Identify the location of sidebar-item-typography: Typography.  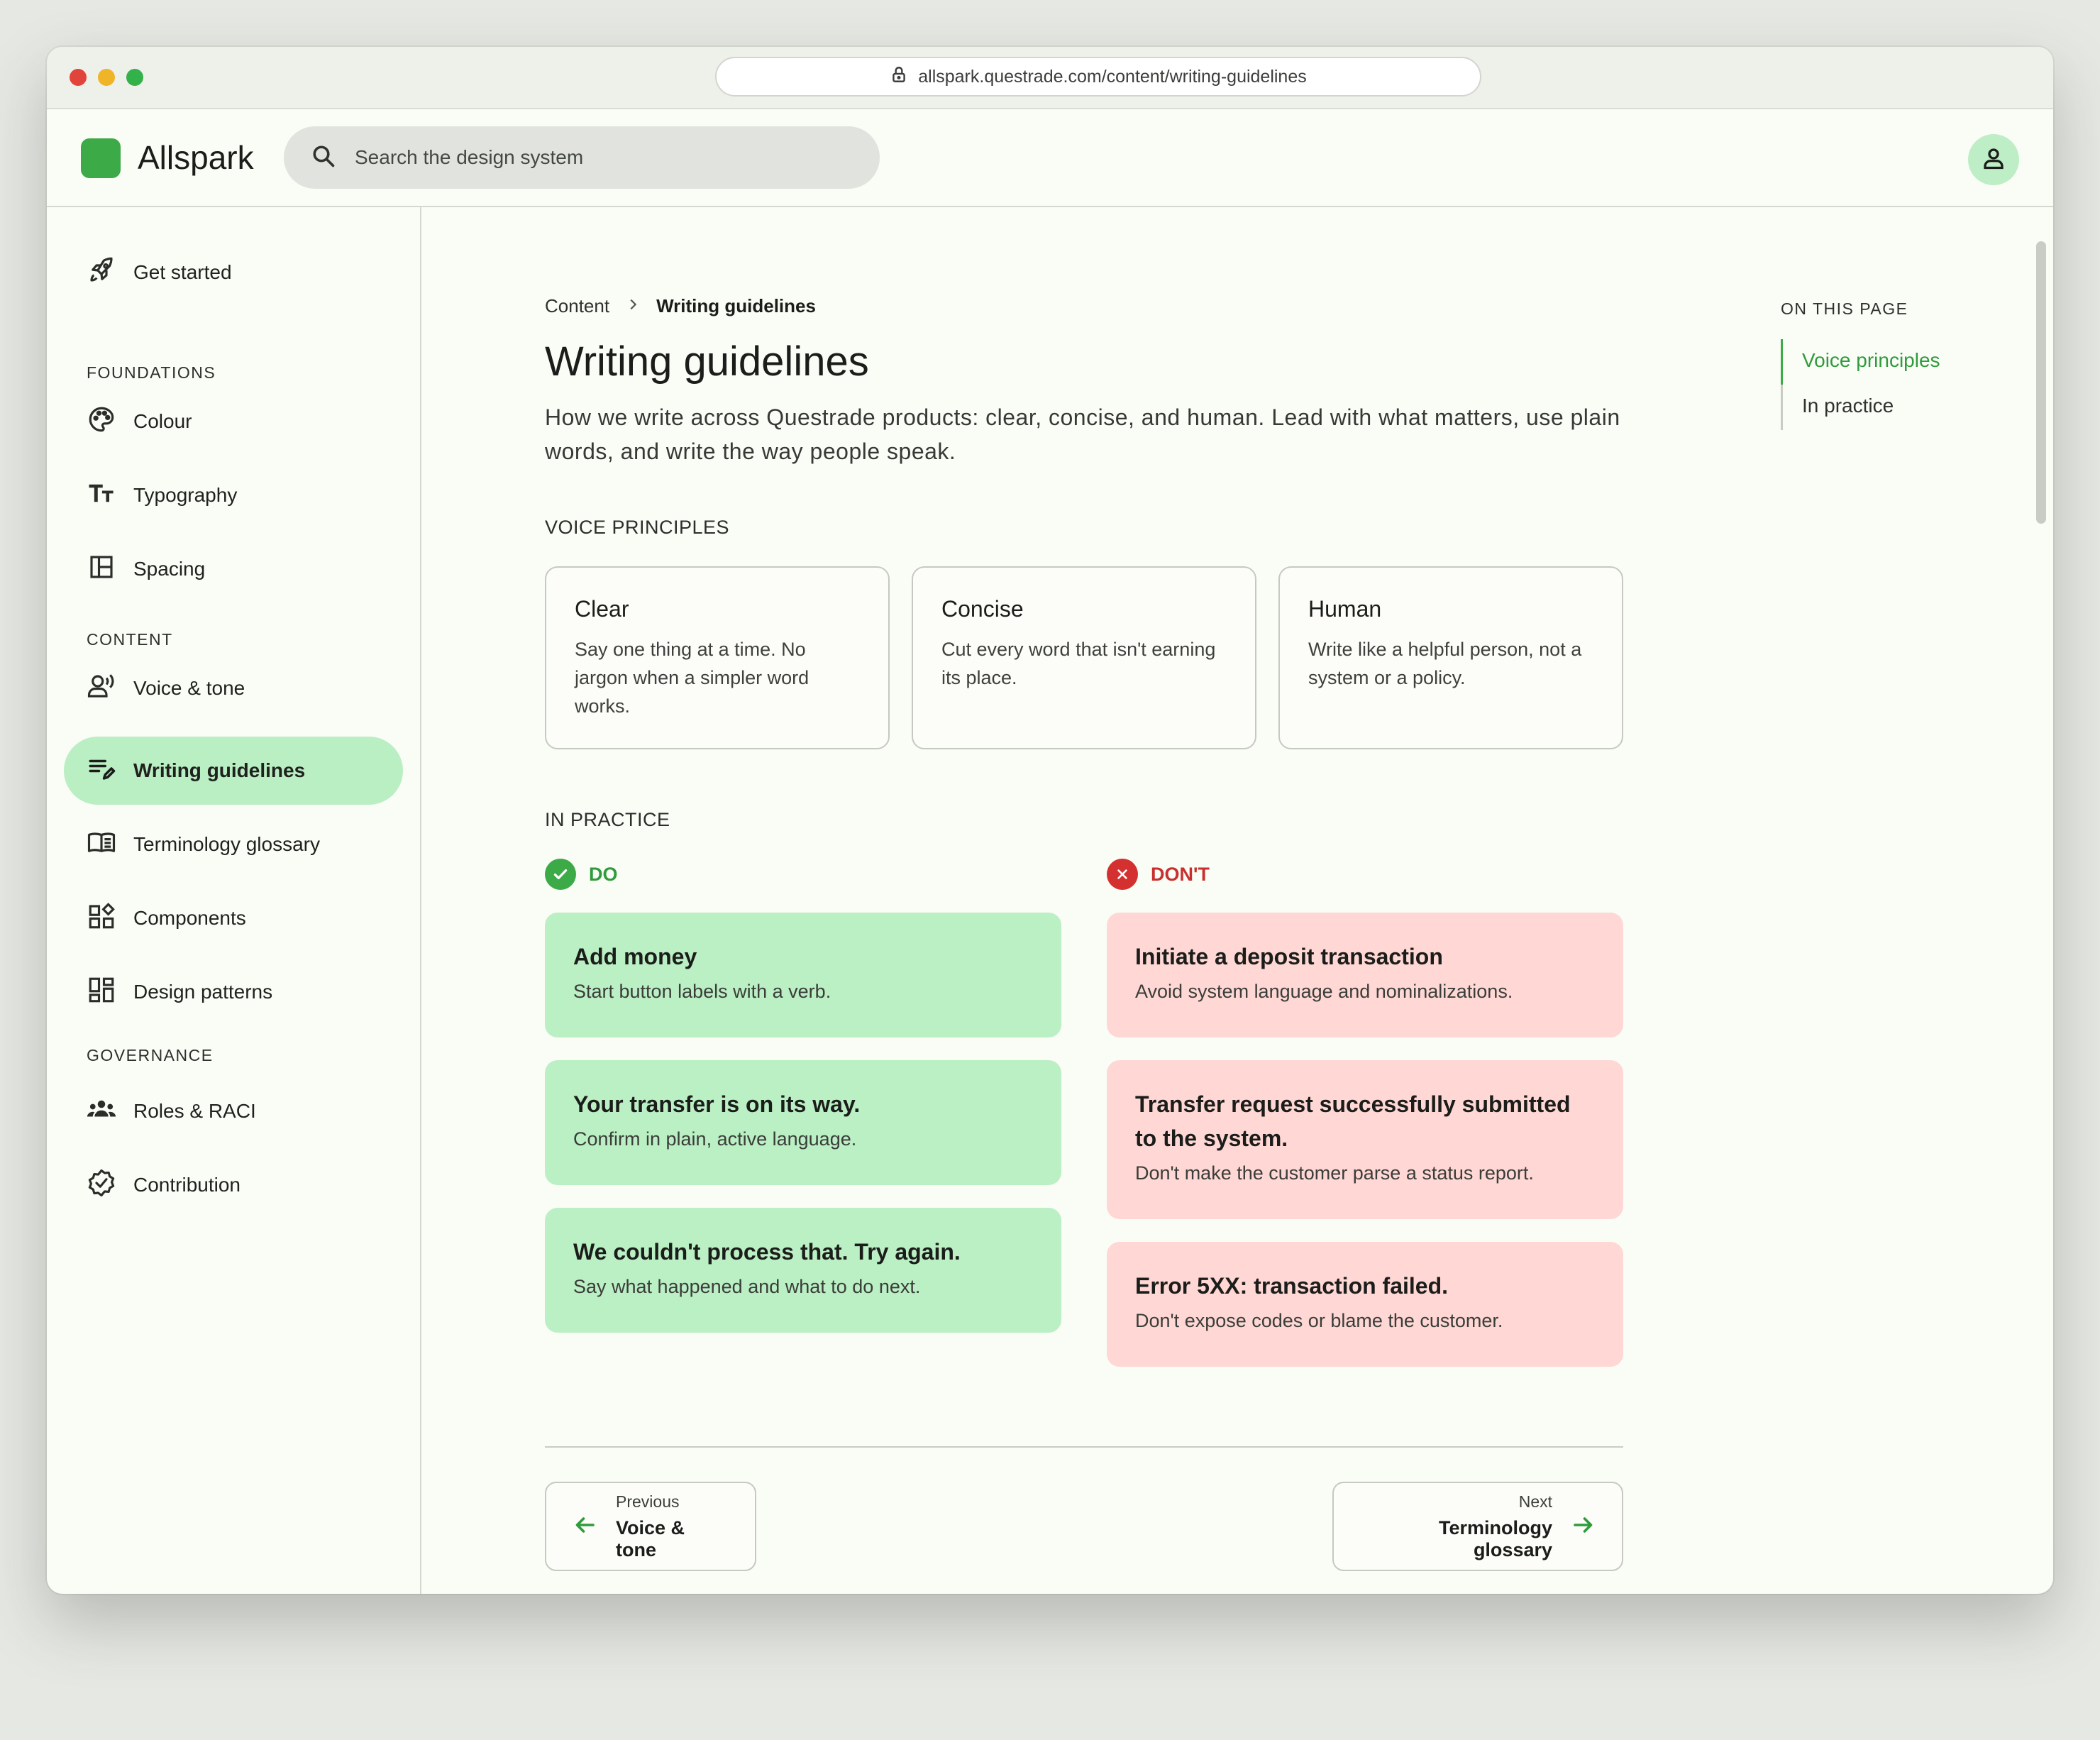
(233, 495).